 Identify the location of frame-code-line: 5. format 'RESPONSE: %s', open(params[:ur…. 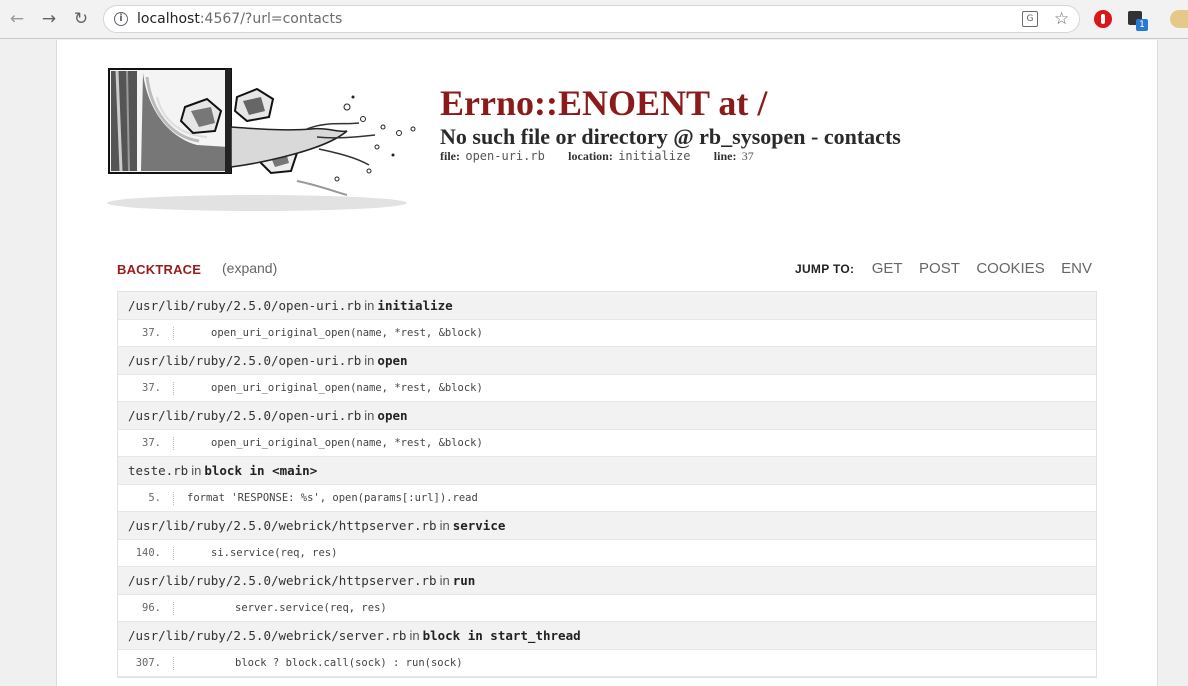
(607, 498).